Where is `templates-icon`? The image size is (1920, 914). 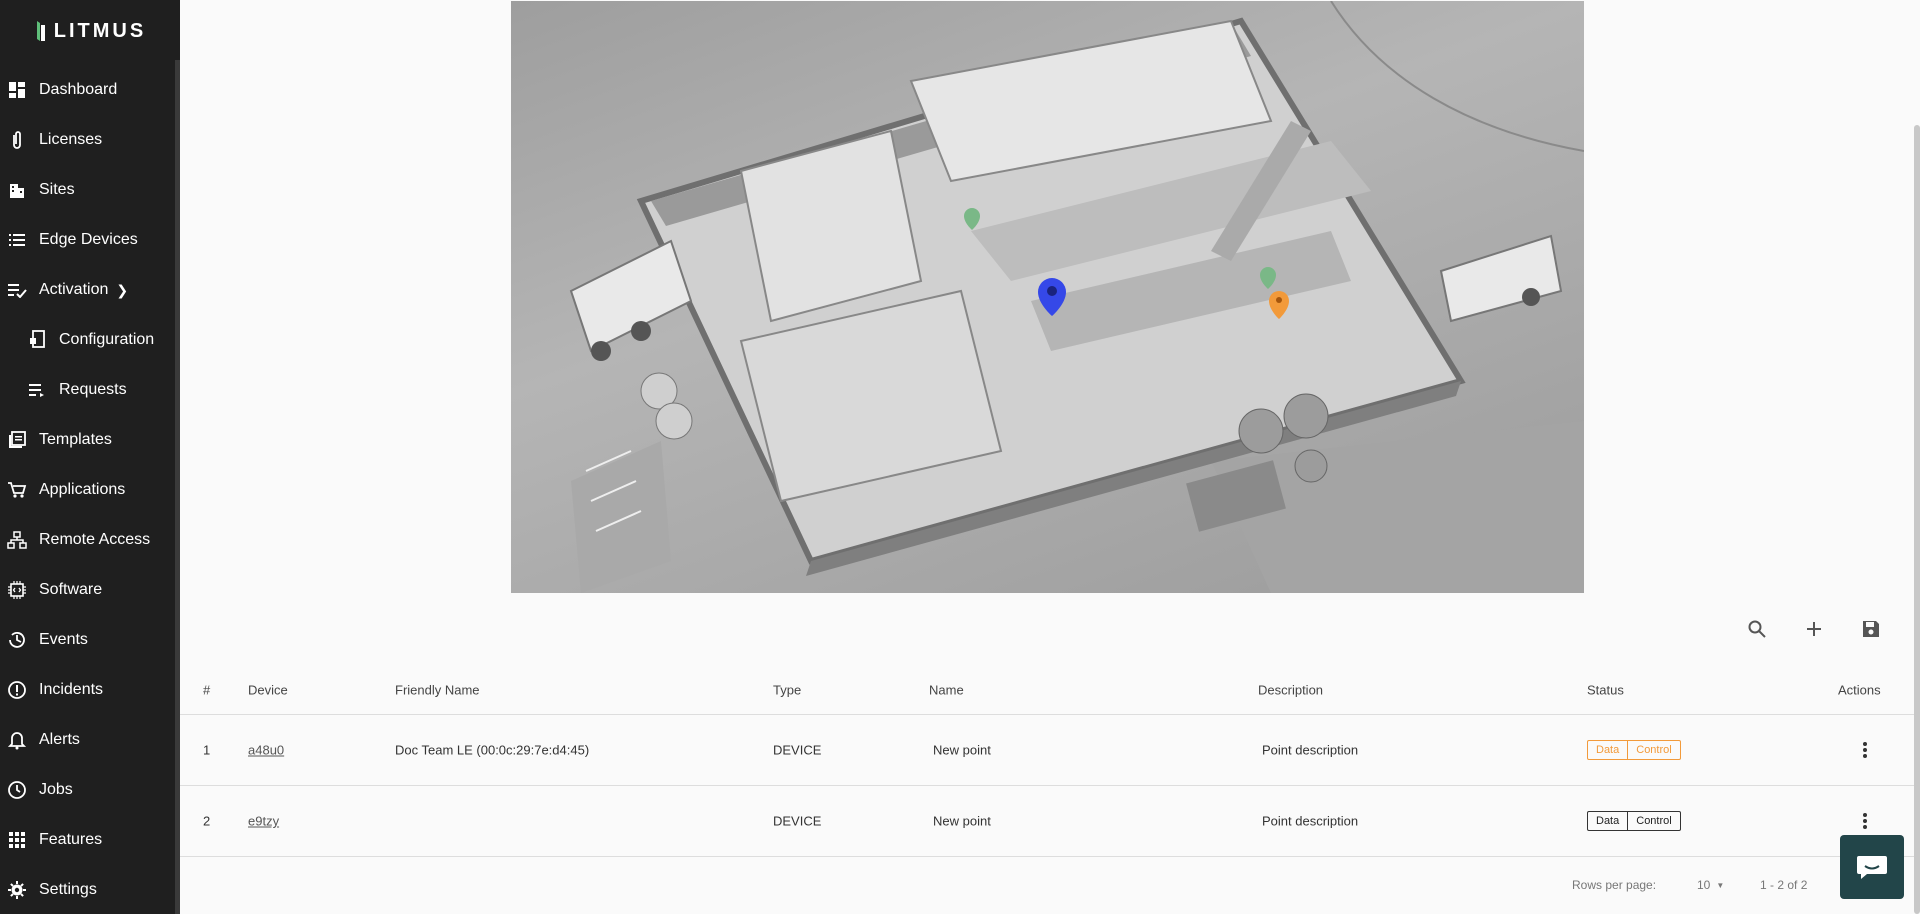 templates-icon is located at coordinates (17, 440).